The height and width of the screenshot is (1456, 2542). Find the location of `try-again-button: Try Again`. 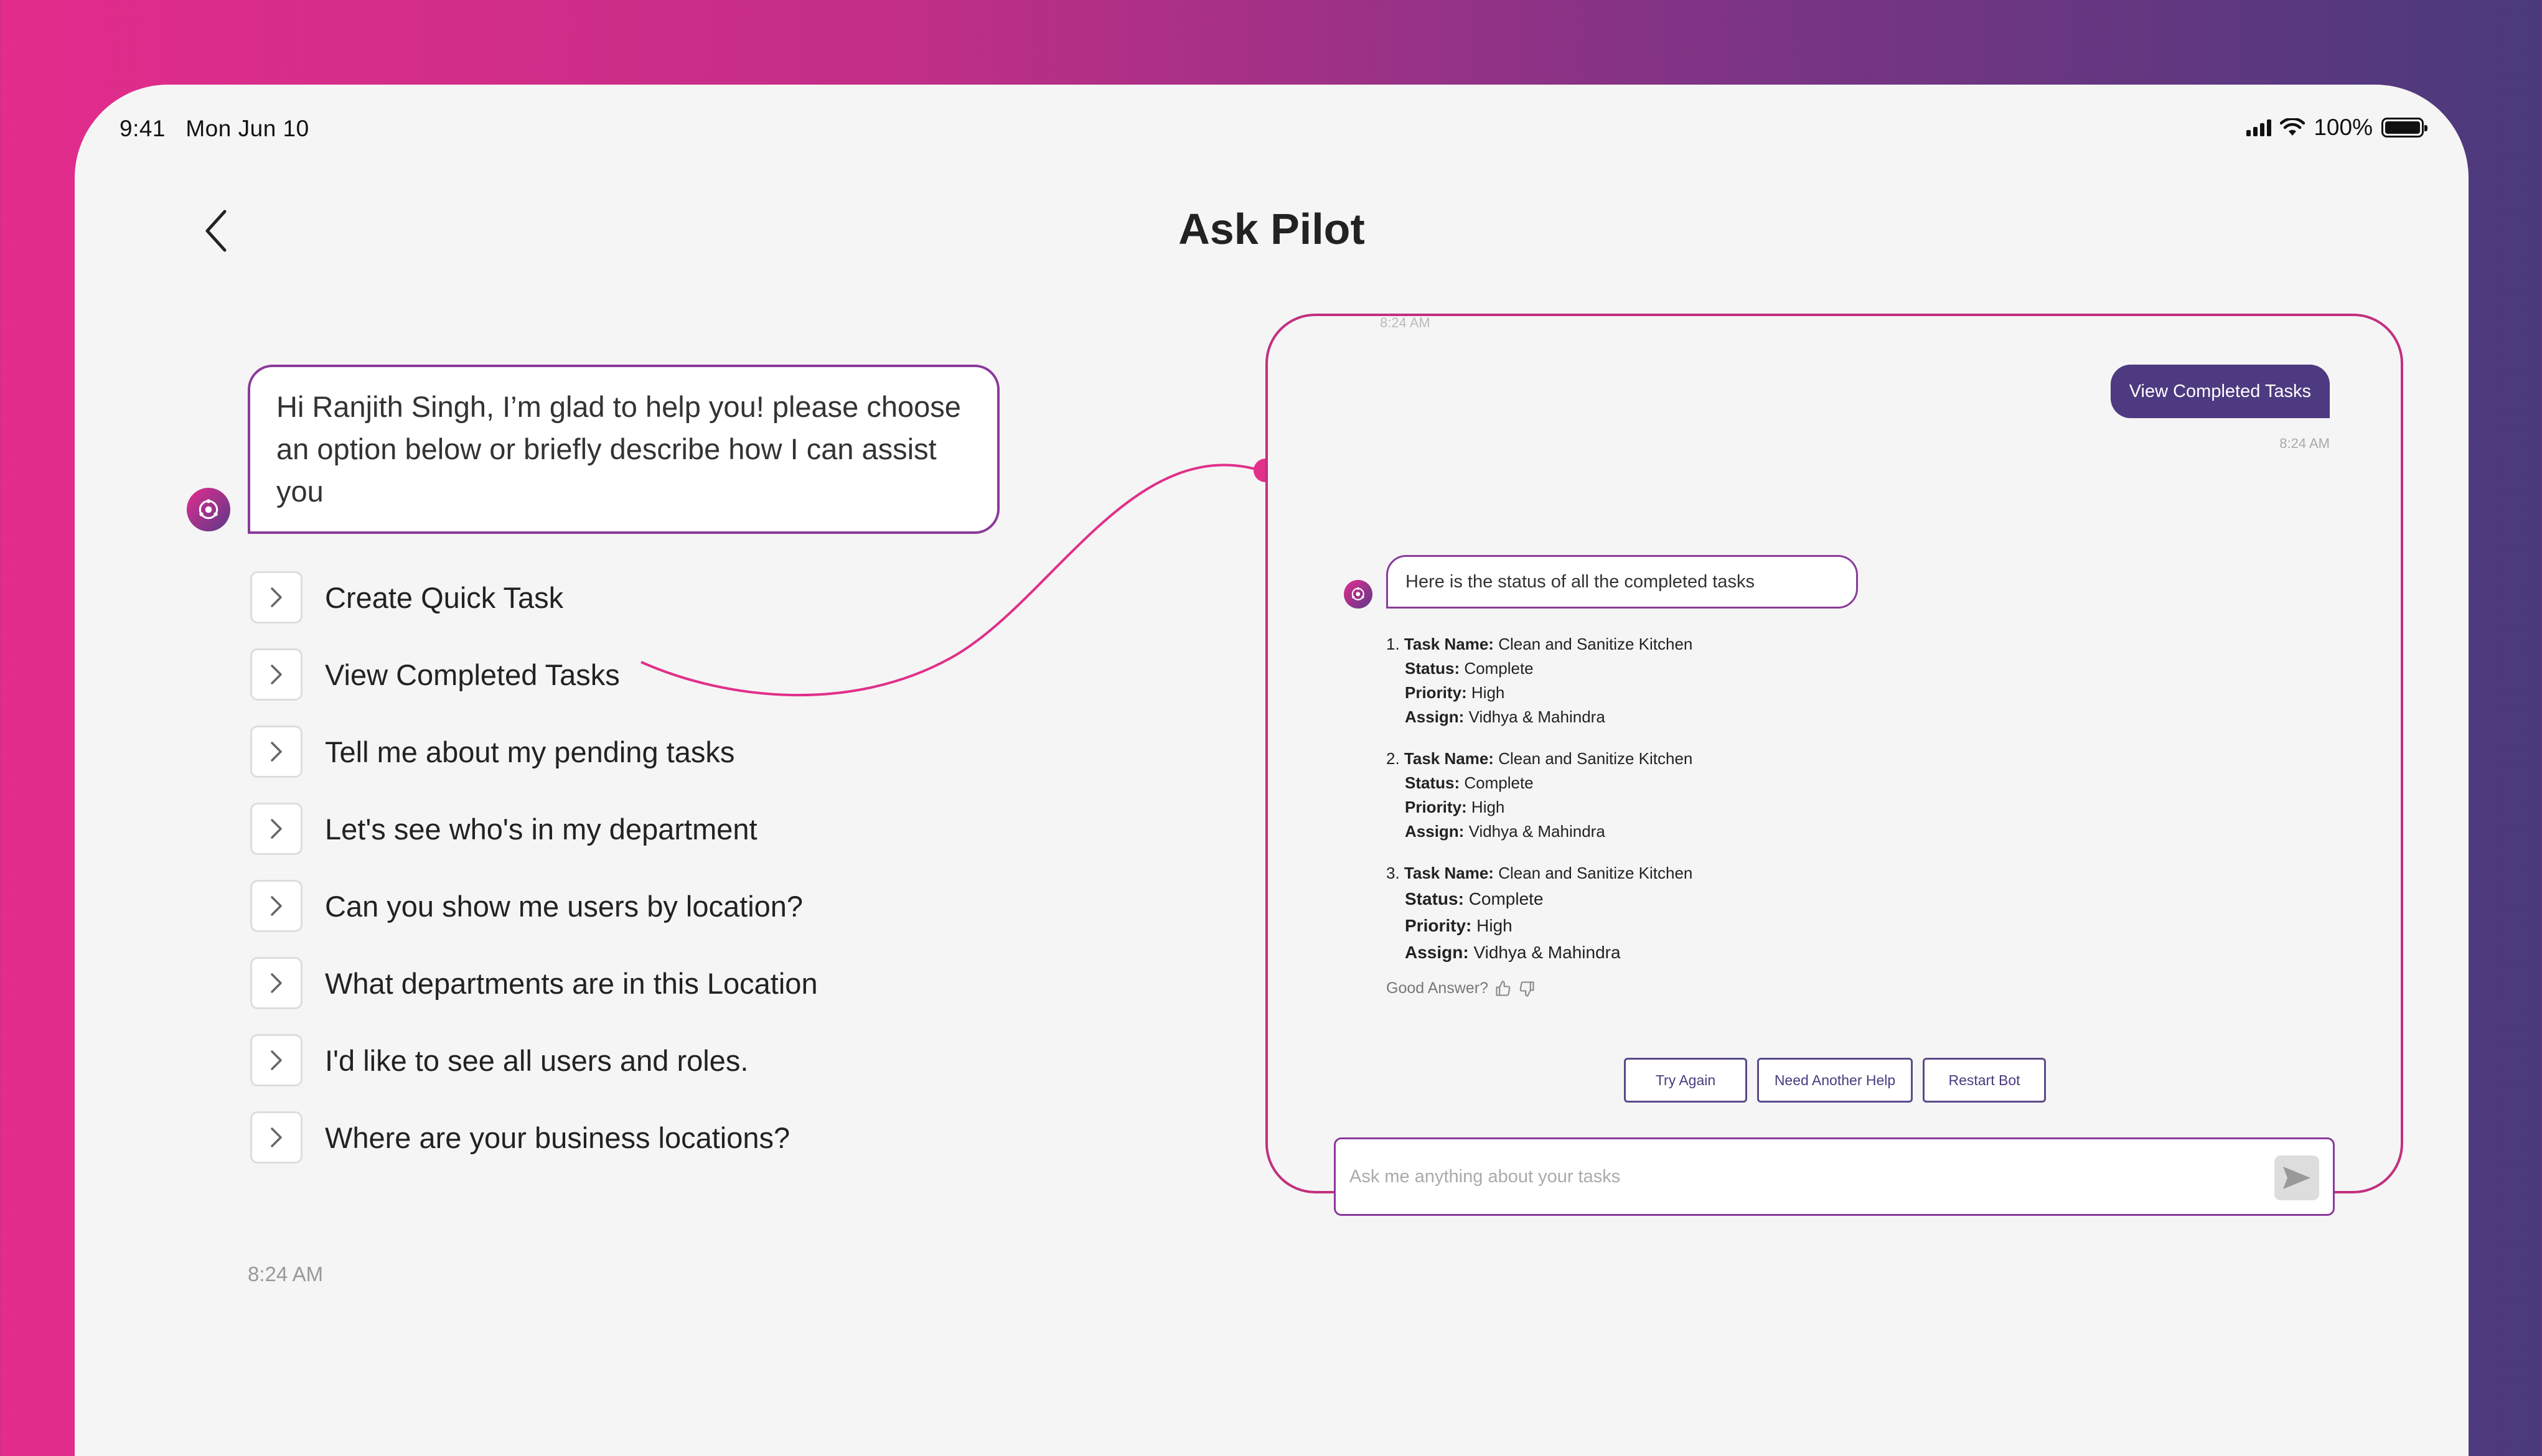

try-again-button: Try Again is located at coordinates (1685, 1080).